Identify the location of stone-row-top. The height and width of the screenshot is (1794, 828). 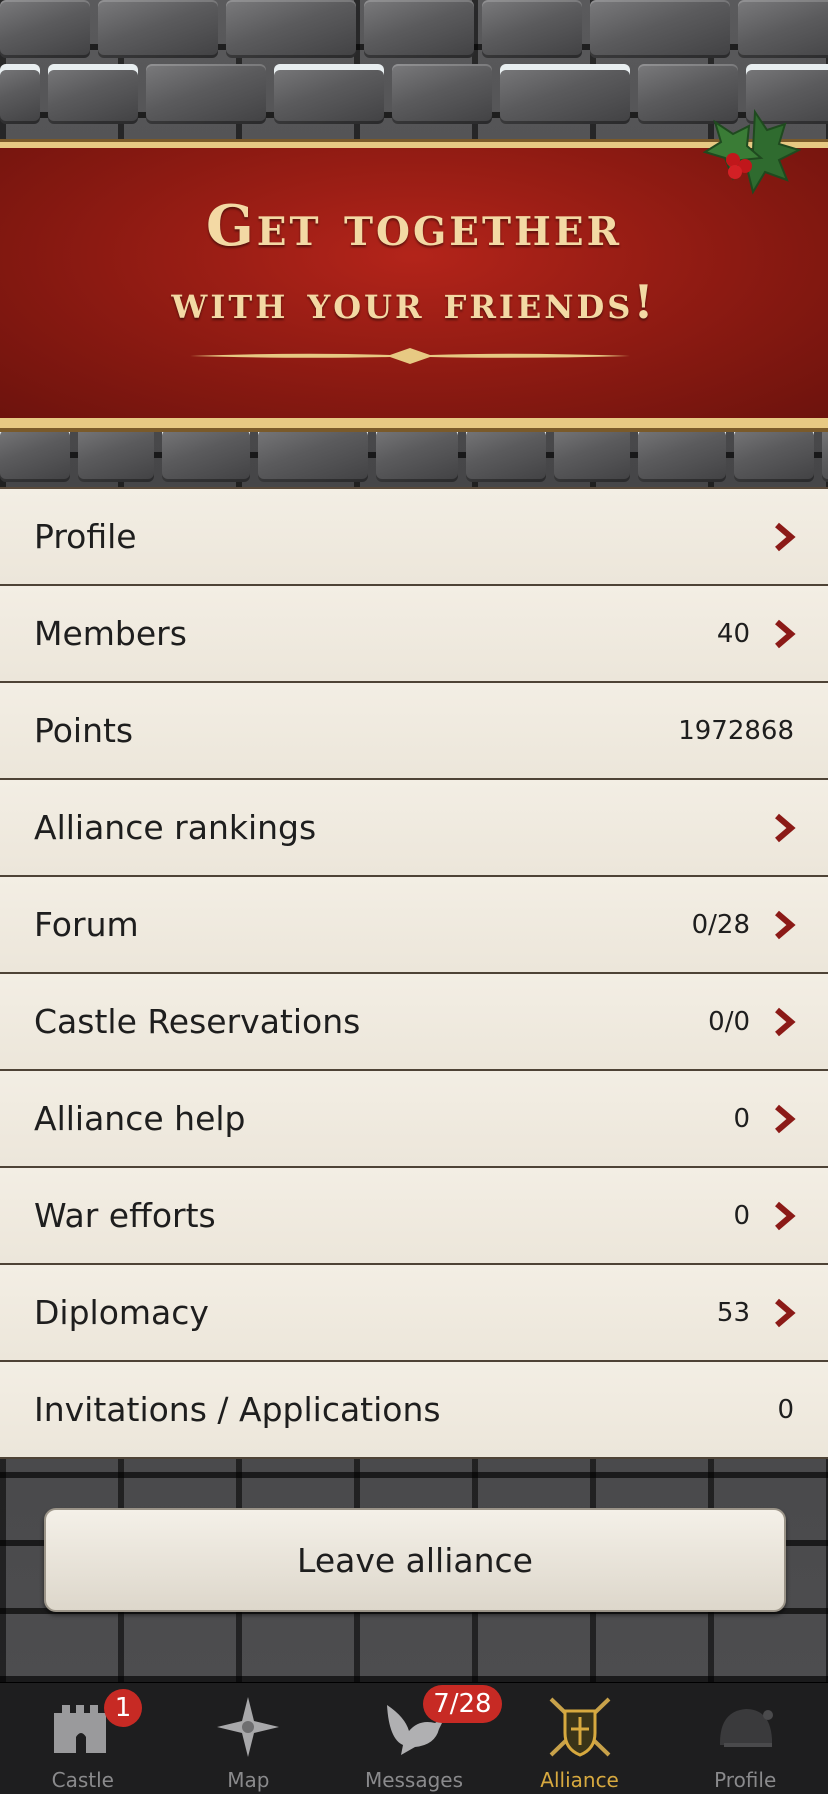
(414, 29).